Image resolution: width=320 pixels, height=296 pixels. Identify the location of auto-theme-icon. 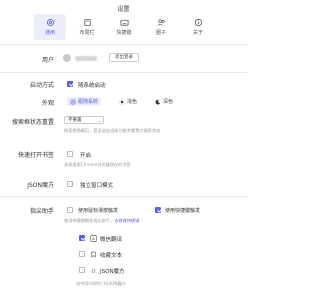
(73, 101).